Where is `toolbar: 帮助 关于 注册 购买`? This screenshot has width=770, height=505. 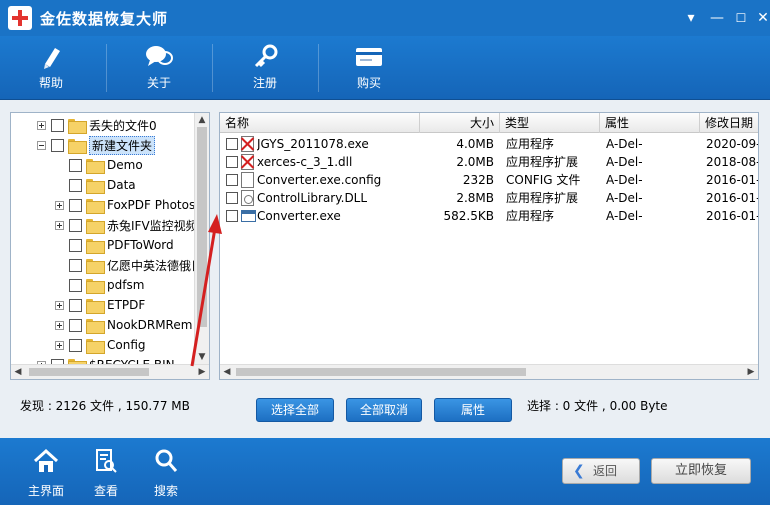
toolbar: 帮助 关于 注册 购买 is located at coordinates (385, 68).